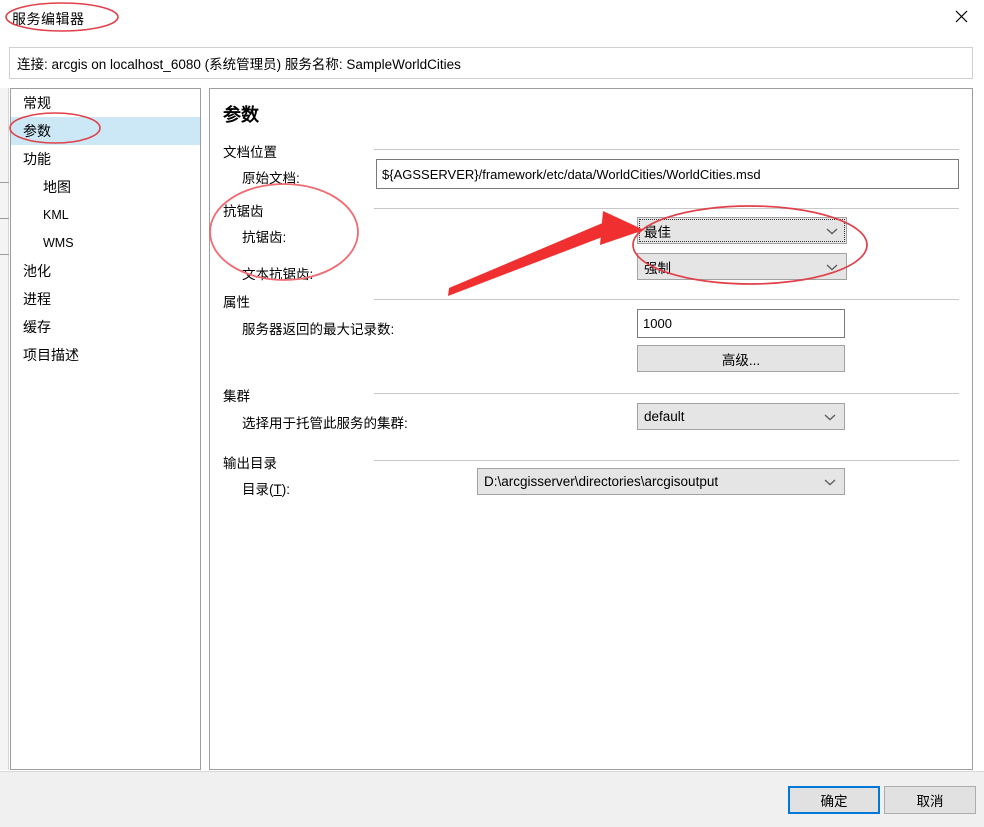  I want to click on ok-button: 确定, so click(834, 800).